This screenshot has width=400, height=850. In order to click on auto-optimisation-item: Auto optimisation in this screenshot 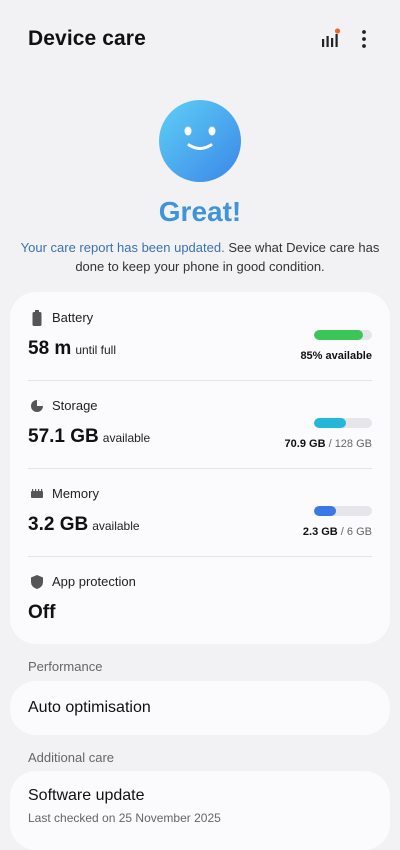, I will do `click(200, 708)`.